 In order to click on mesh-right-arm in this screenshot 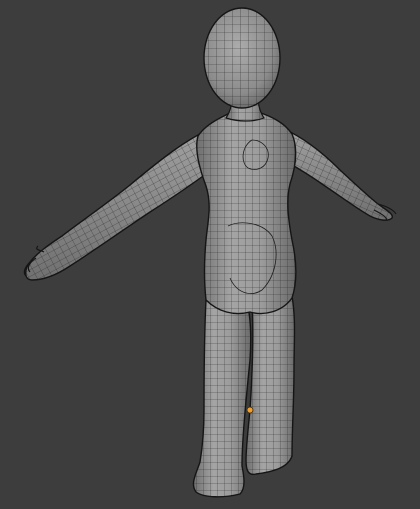, I will do `click(339, 173)`.